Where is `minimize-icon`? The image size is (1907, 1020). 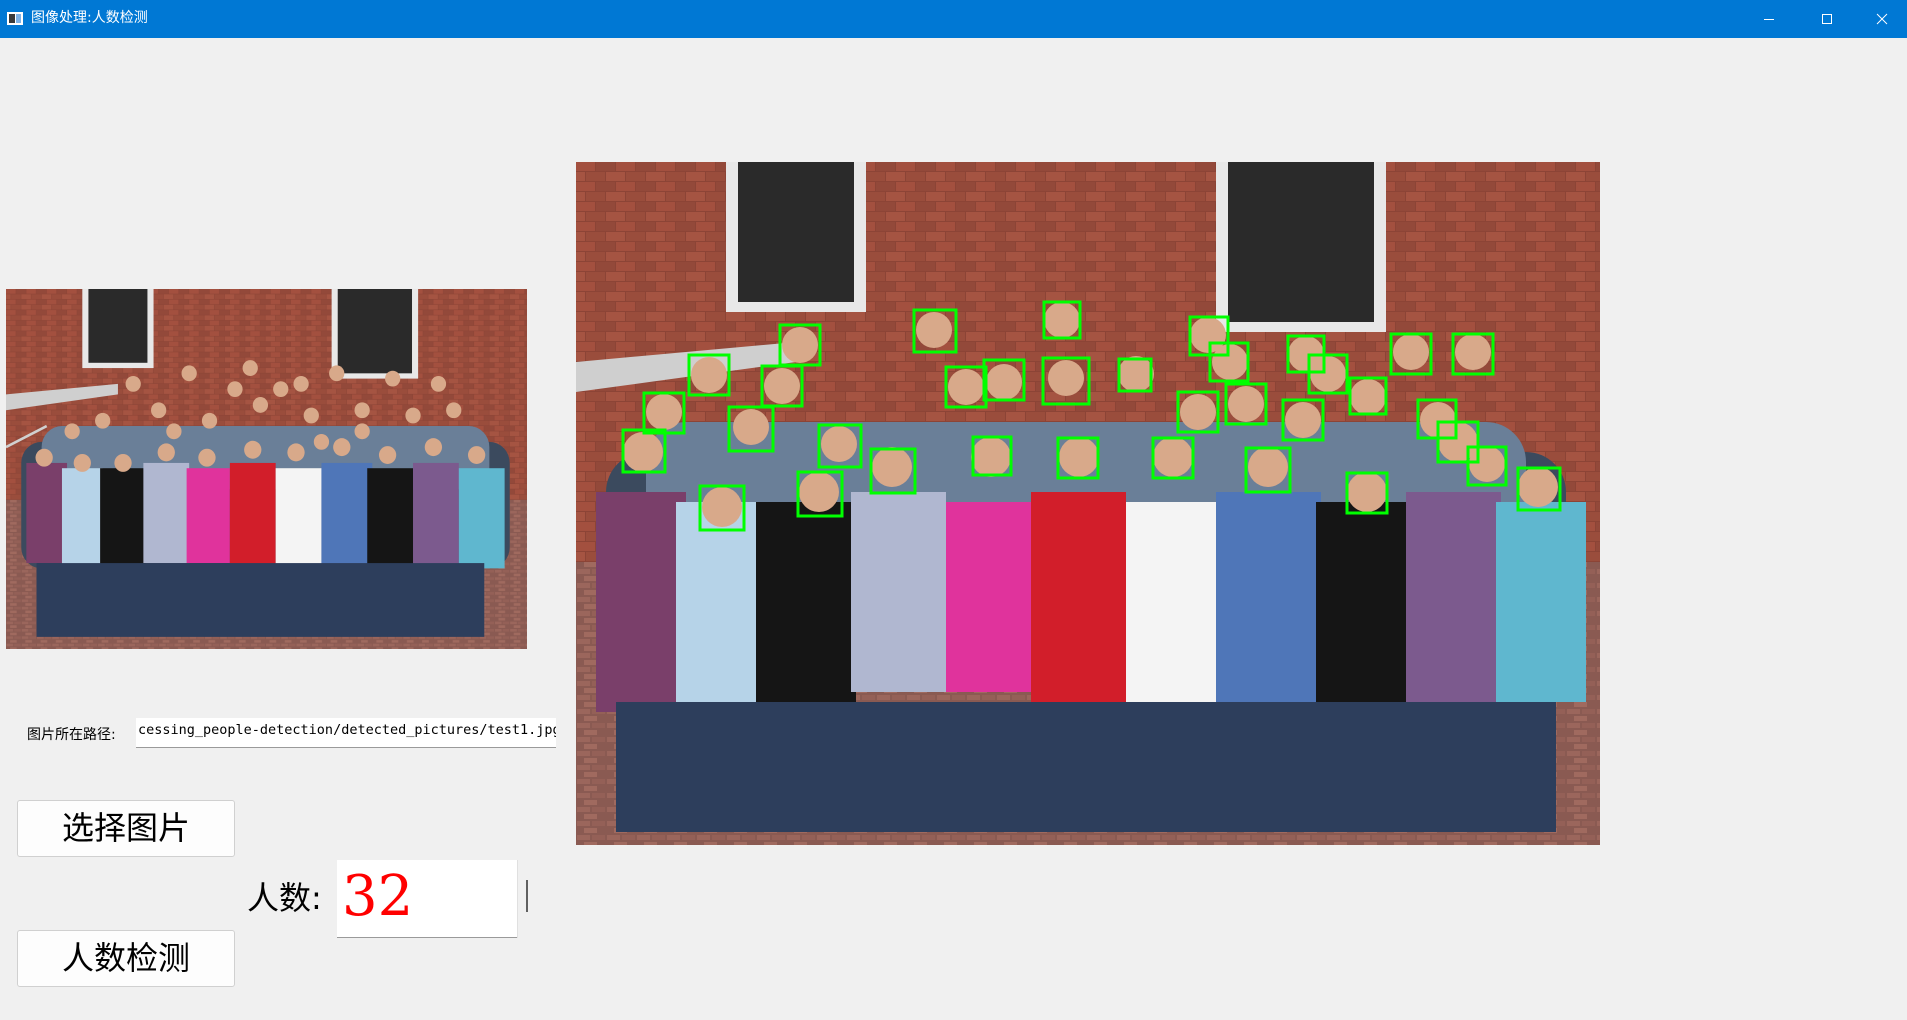
minimize-icon is located at coordinates (1769, 19).